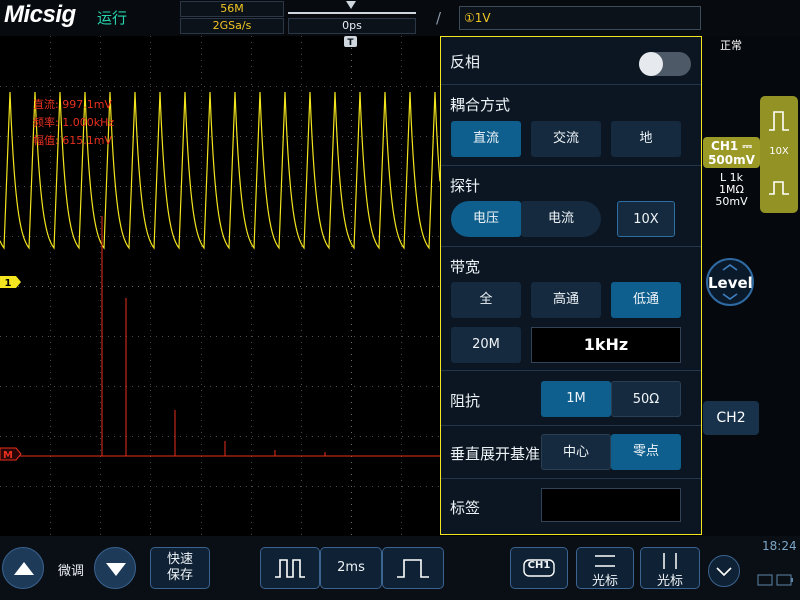 The image size is (800, 600). I want to click on math-marker: M, so click(11, 454).